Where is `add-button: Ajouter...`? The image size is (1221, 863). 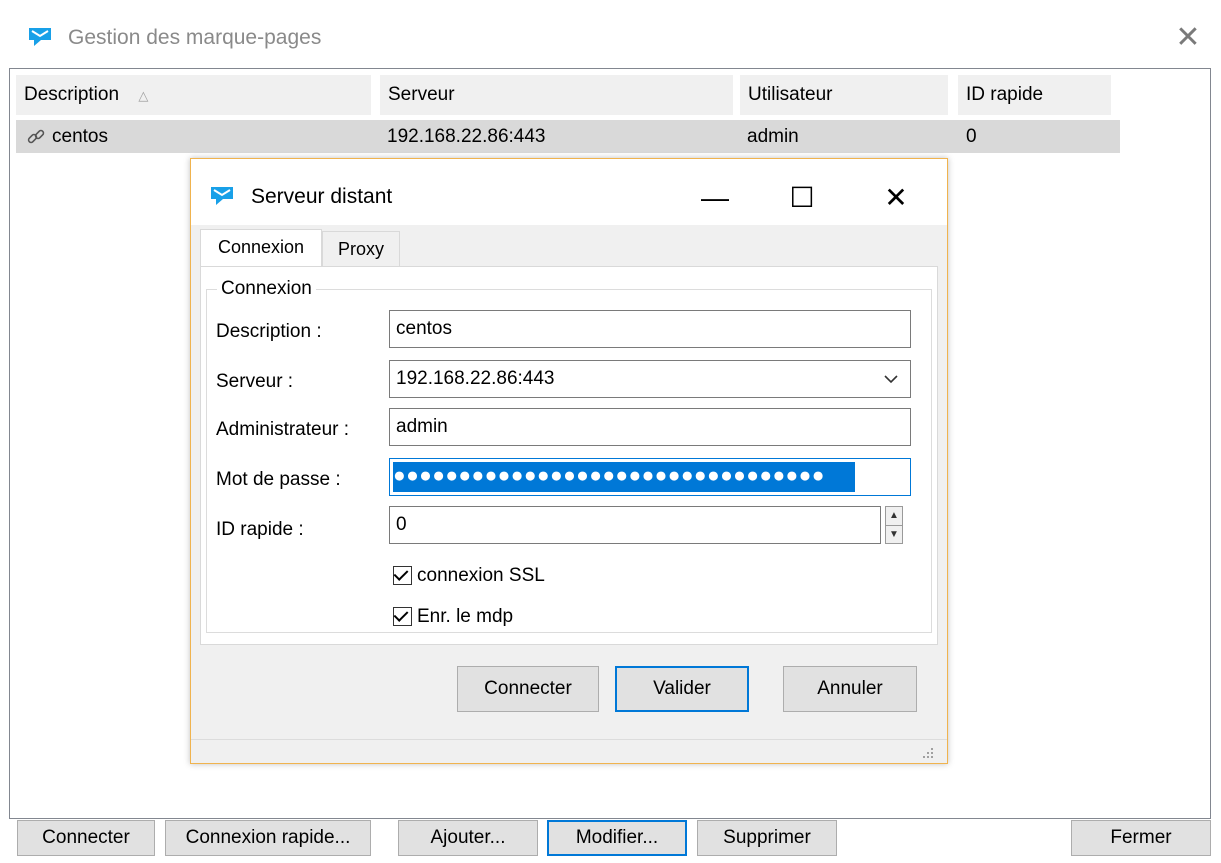
add-button: Ajouter... is located at coordinates (468, 838).